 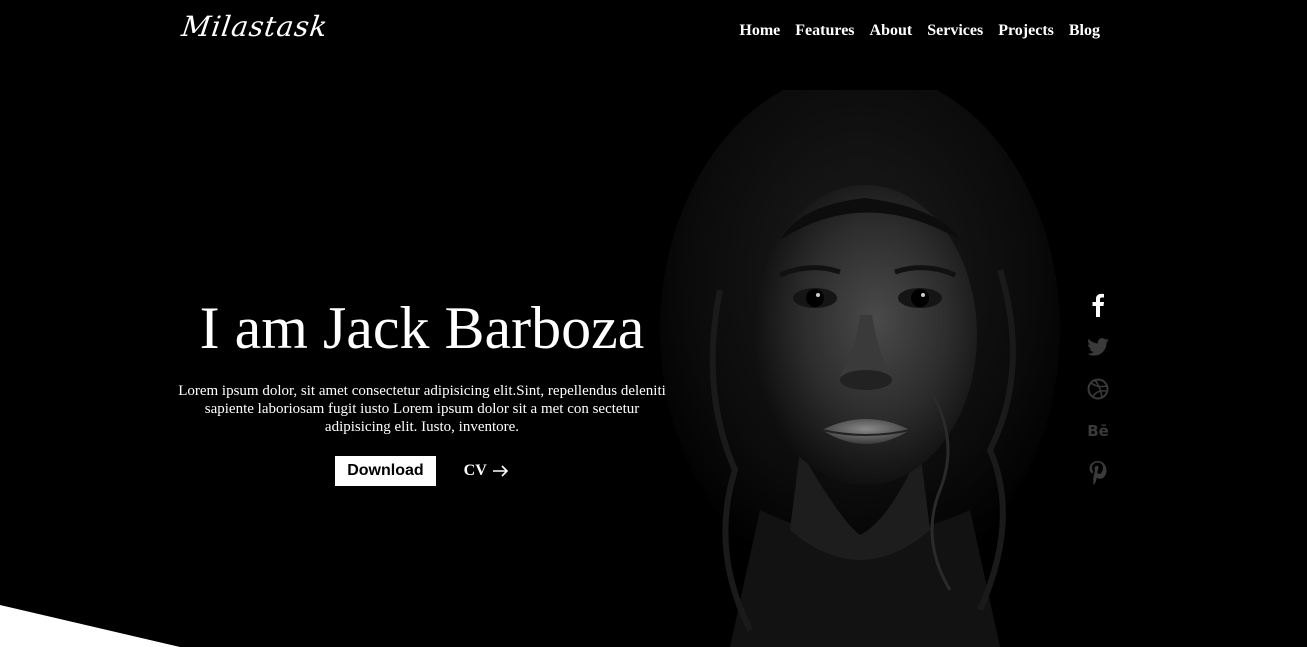 What do you see at coordinates (500, 471) in the screenshot?
I see `arrow-right-icon` at bounding box center [500, 471].